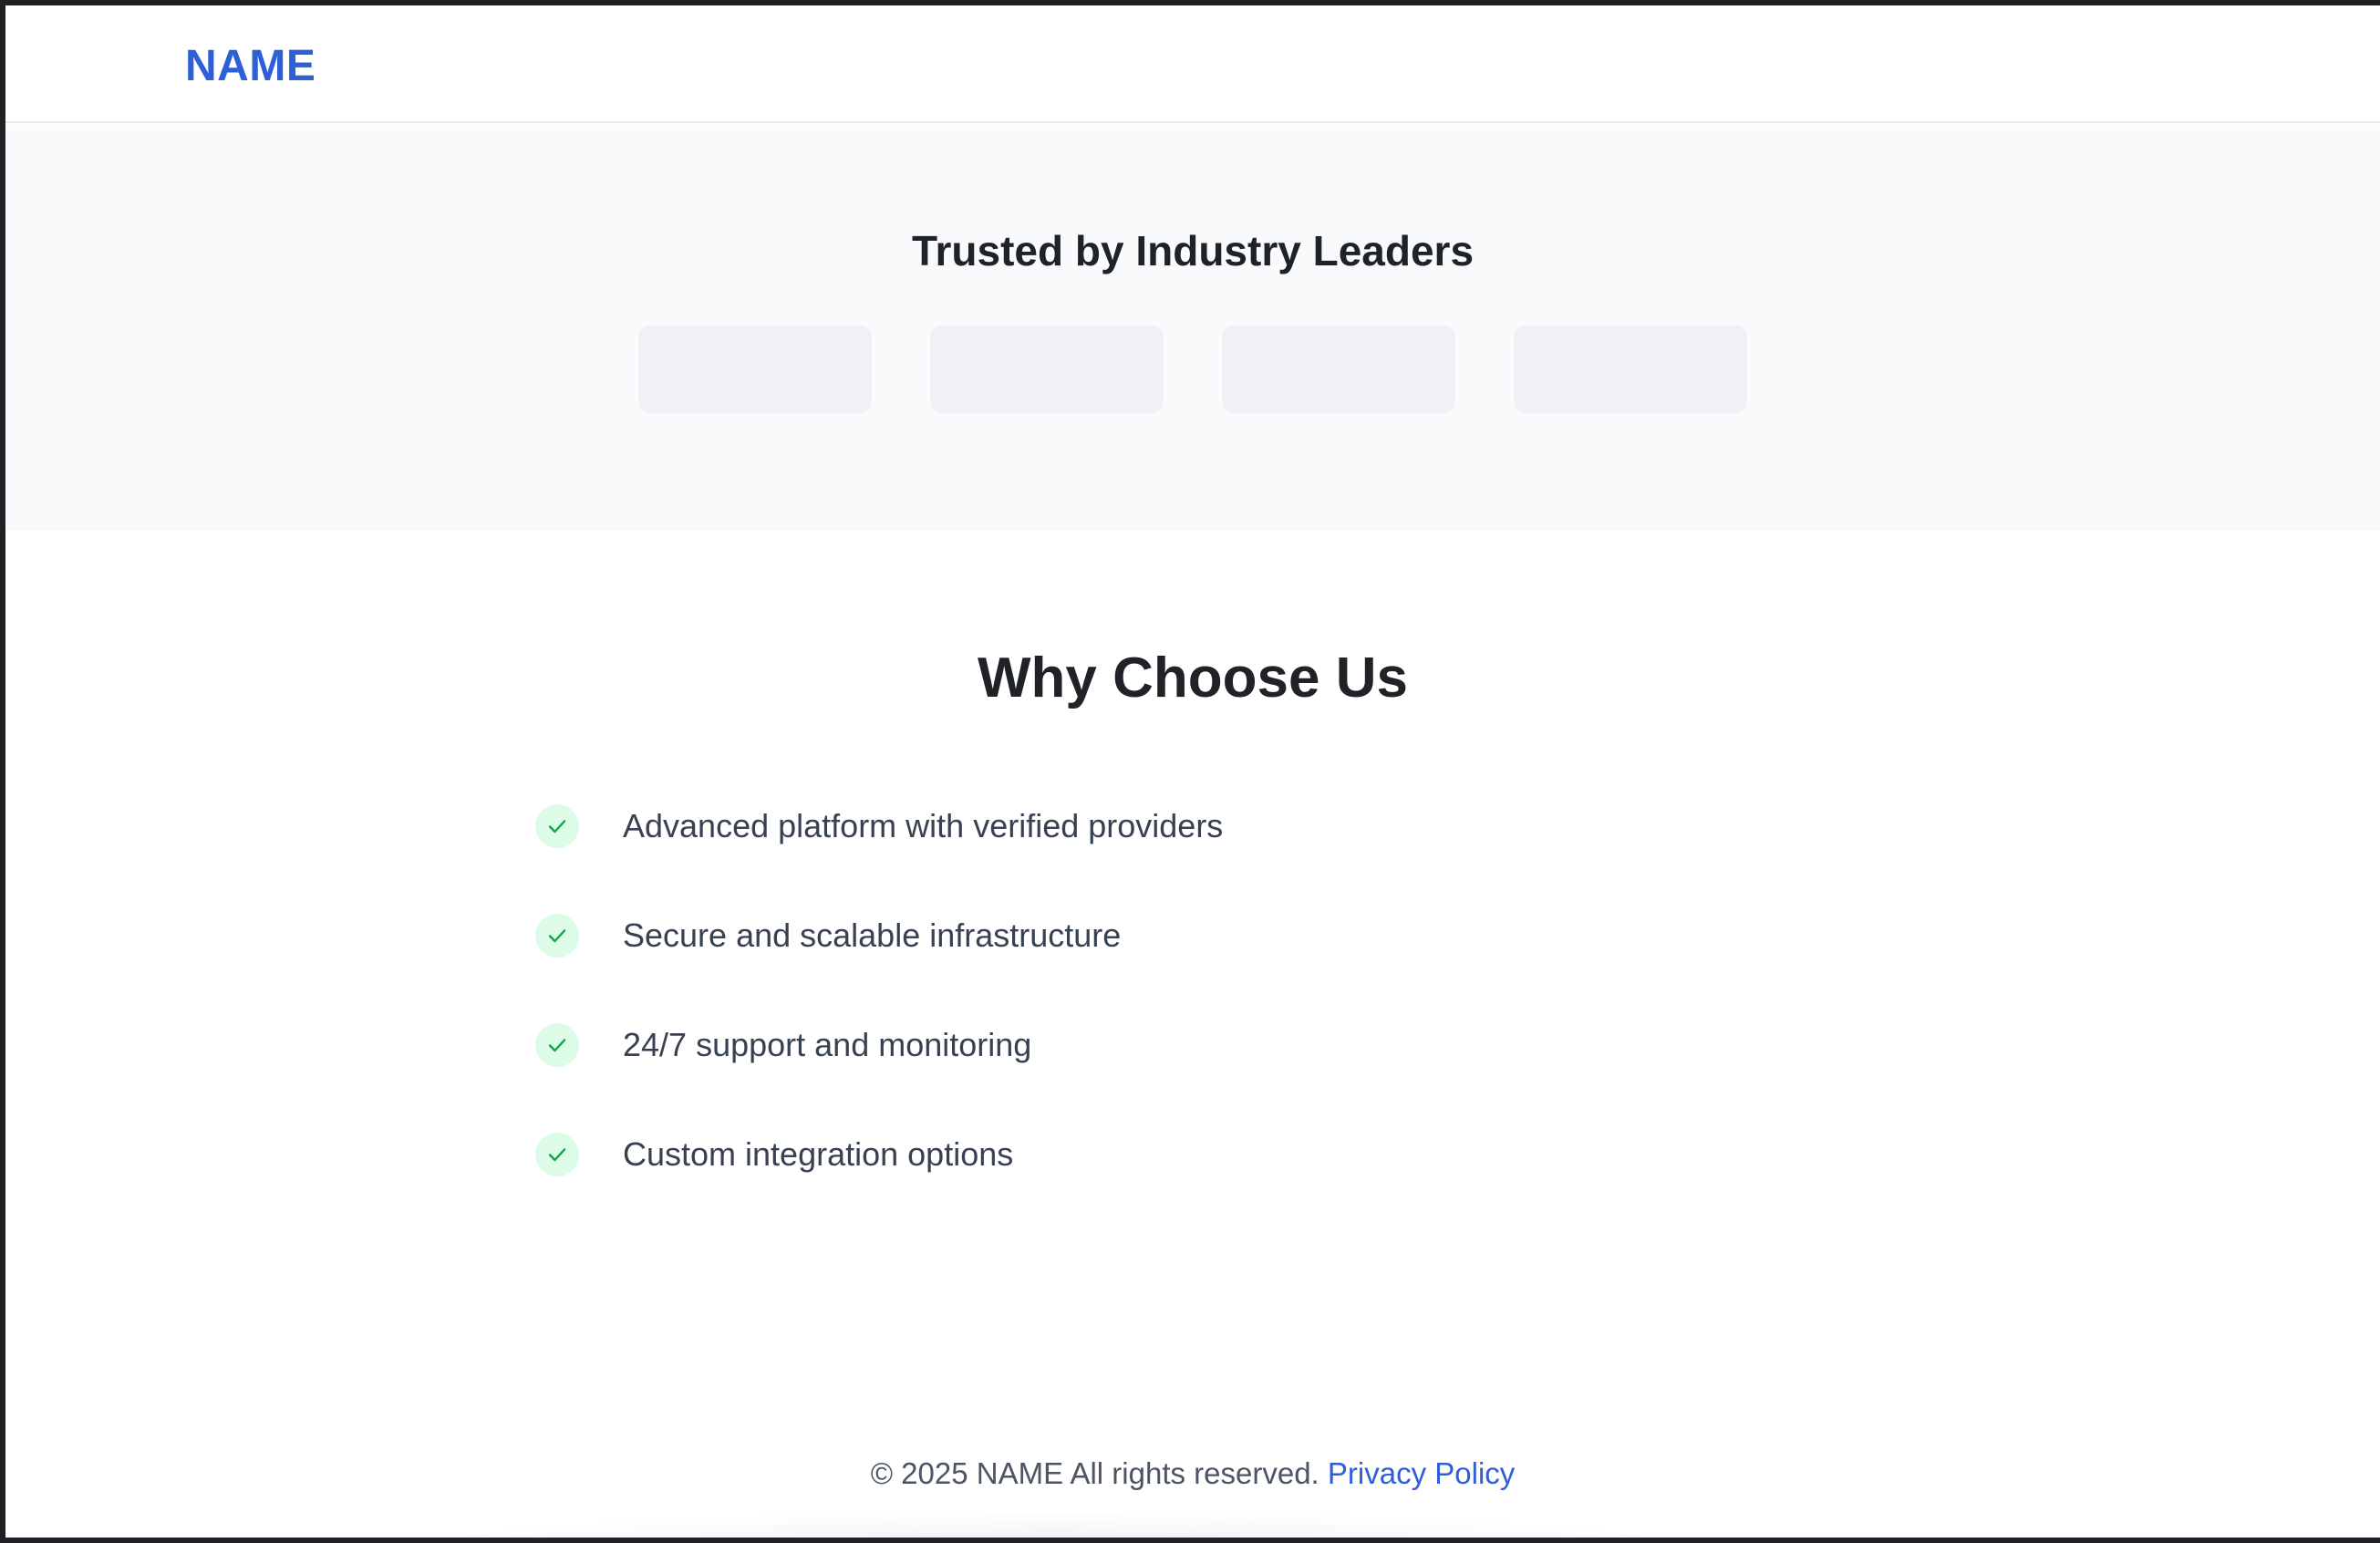 The height and width of the screenshot is (1543, 2380). I want to click on why-choose-us-title: Why Choose Us, so click(1193, 678).